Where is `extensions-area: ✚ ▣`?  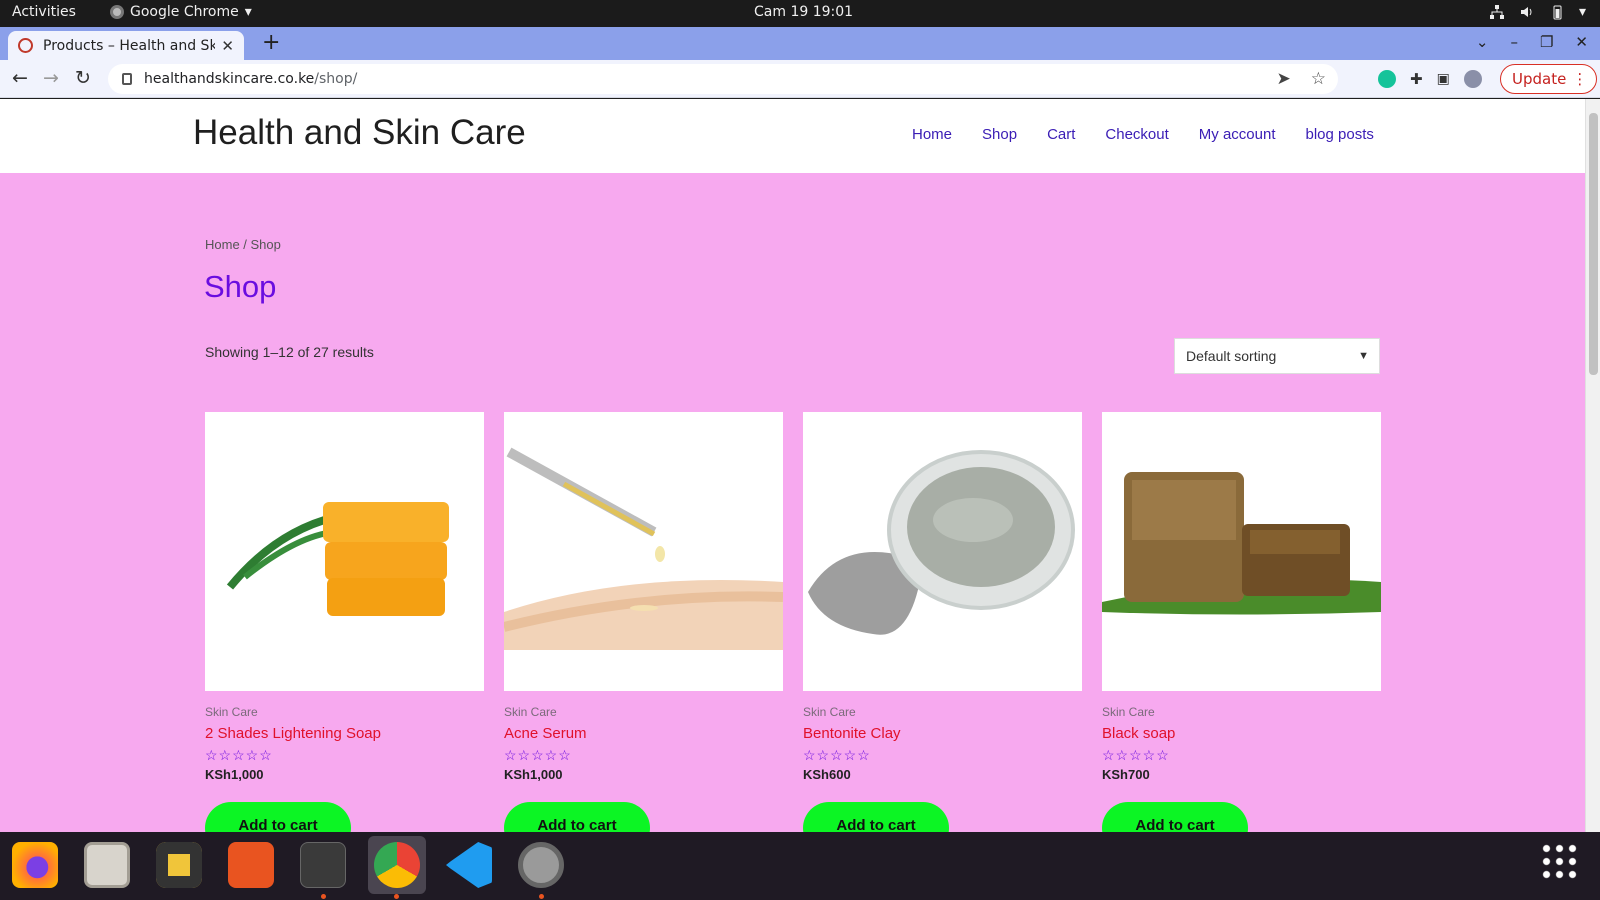 extensions-area: ✚ ▣ is located at coordinates (1430, 79).